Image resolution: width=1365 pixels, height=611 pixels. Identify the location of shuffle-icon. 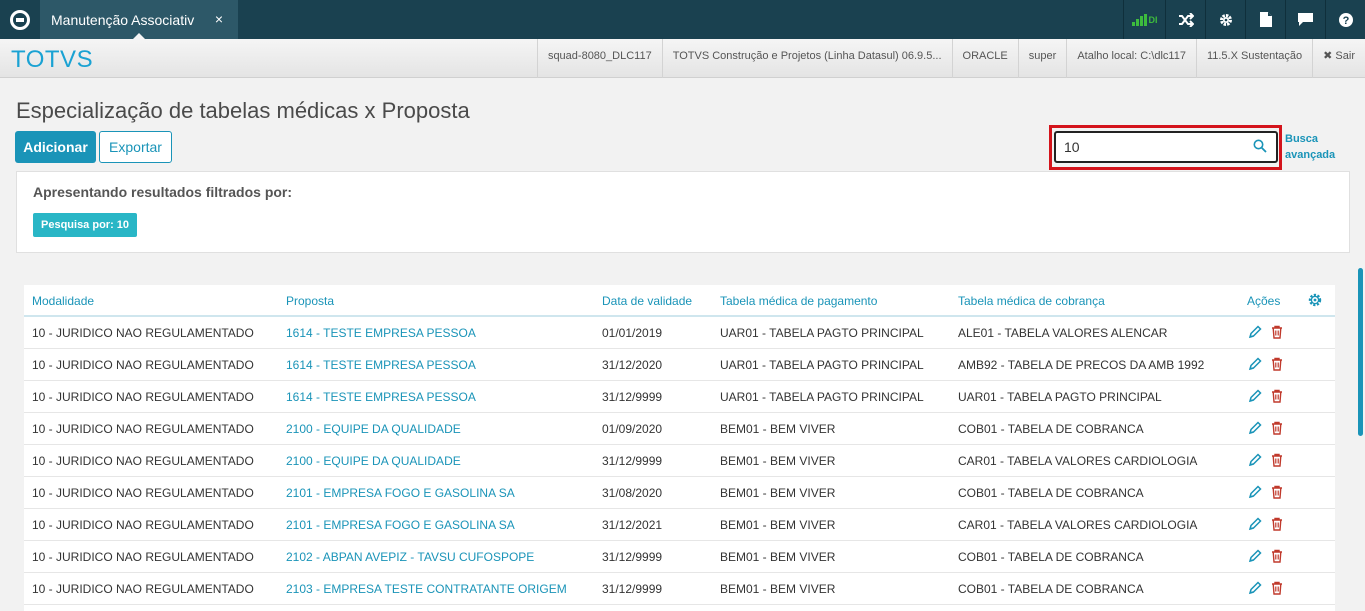
(1185, 19).